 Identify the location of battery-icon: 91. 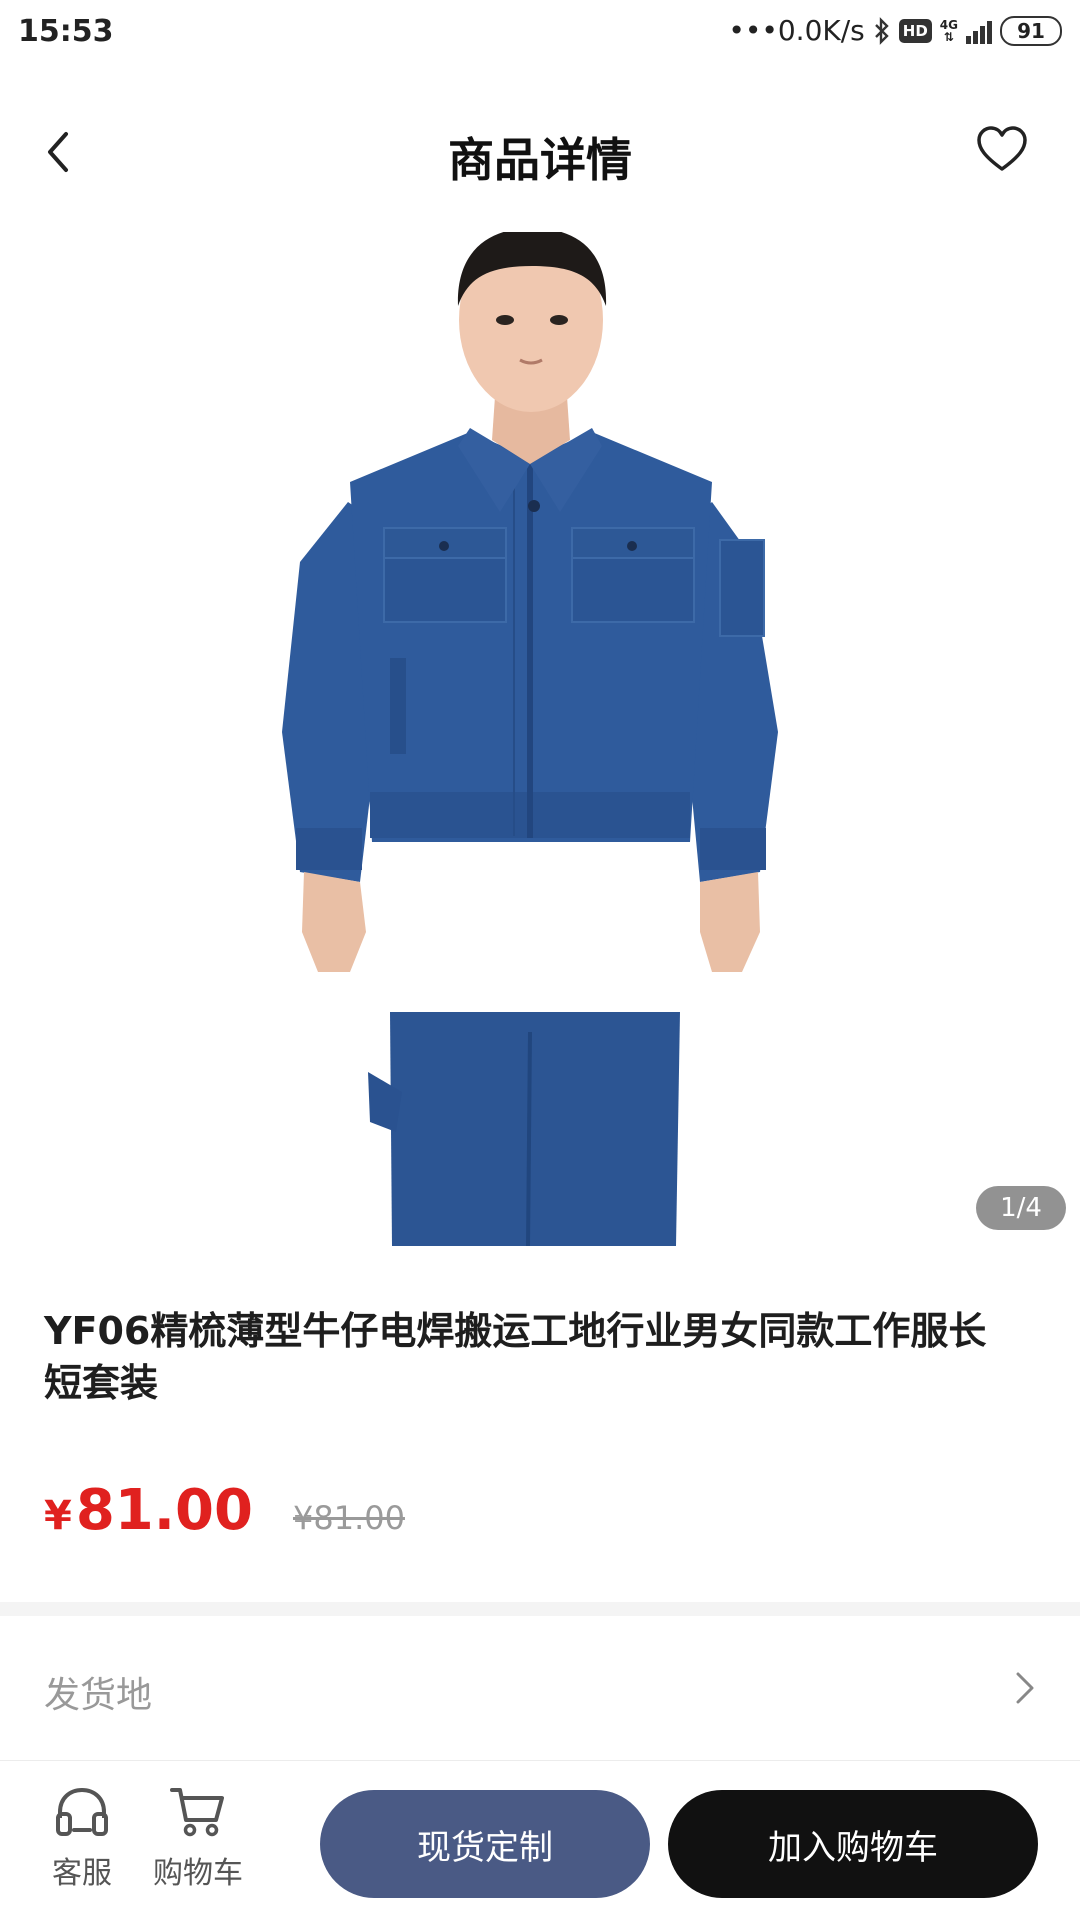
(1031, 30).